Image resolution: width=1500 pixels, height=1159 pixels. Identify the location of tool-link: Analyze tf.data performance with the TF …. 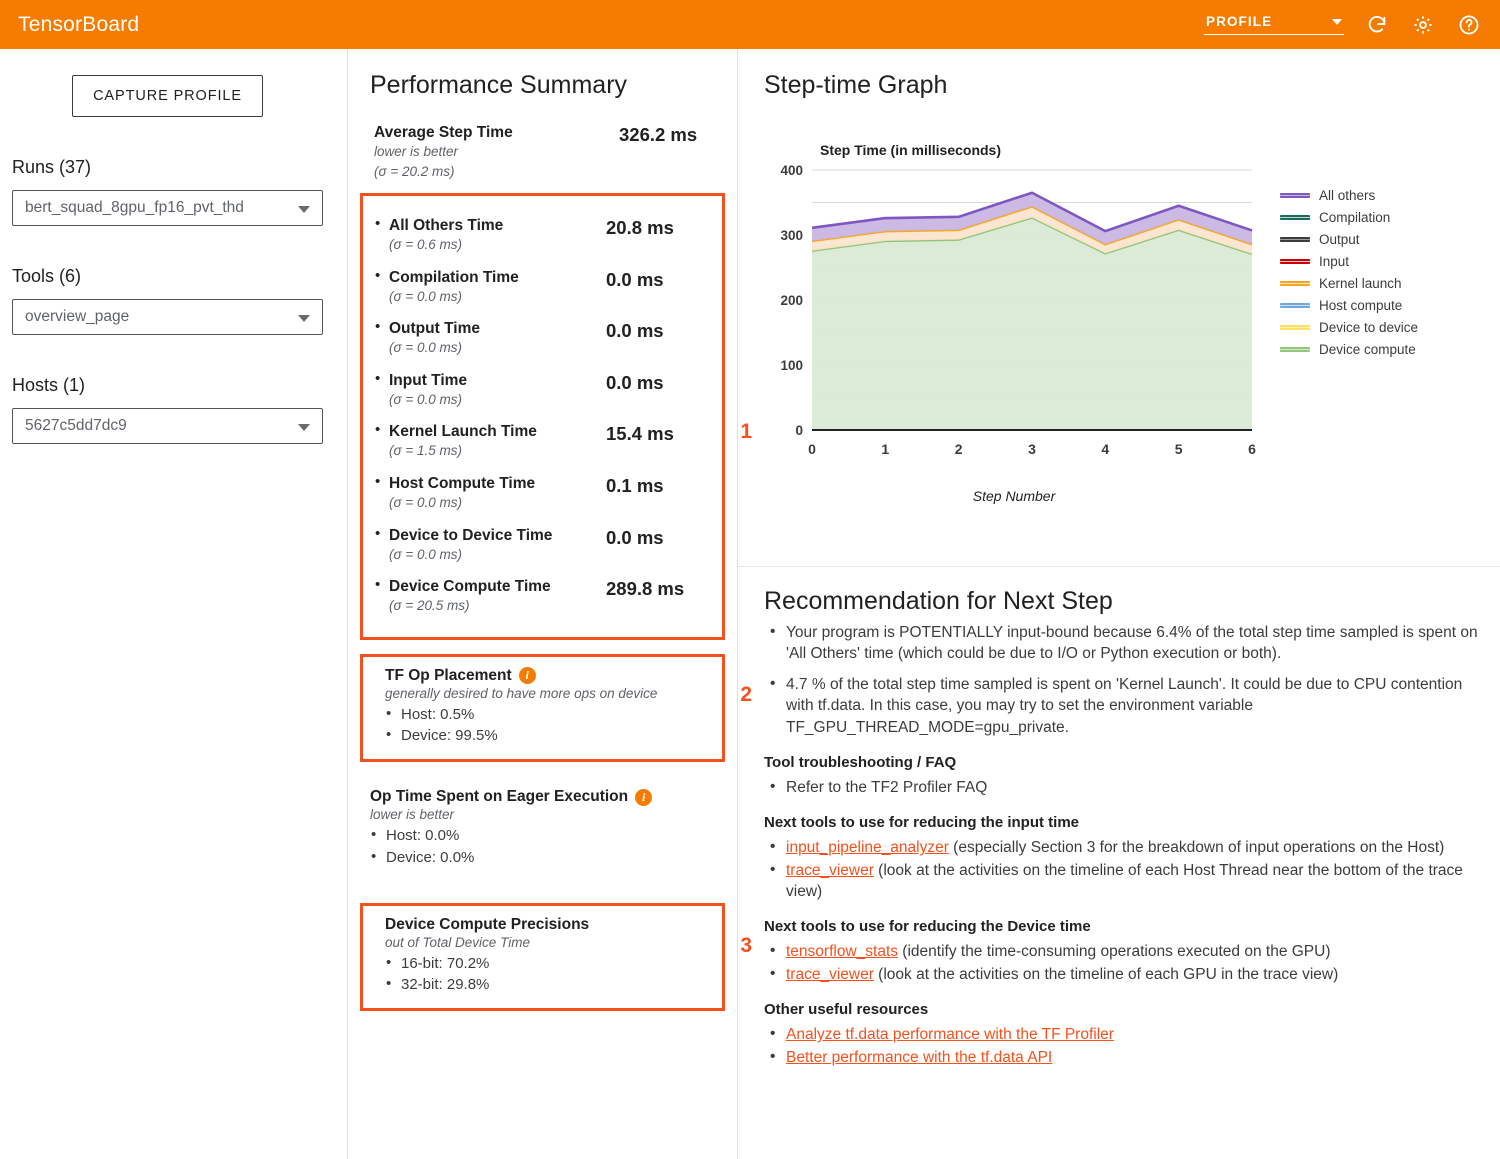
(950, 1034).